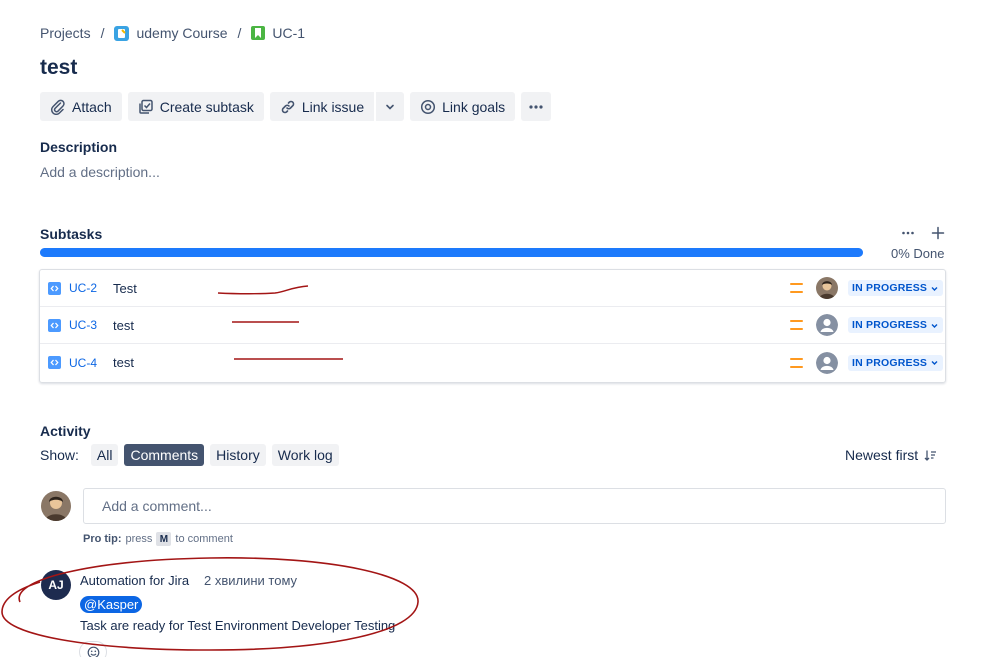 This screenshot has height=657, width=999. Describe the element at coordinates (206, 106) in the screenshot. I see `create-subtask-label: Create subtask` at that location.